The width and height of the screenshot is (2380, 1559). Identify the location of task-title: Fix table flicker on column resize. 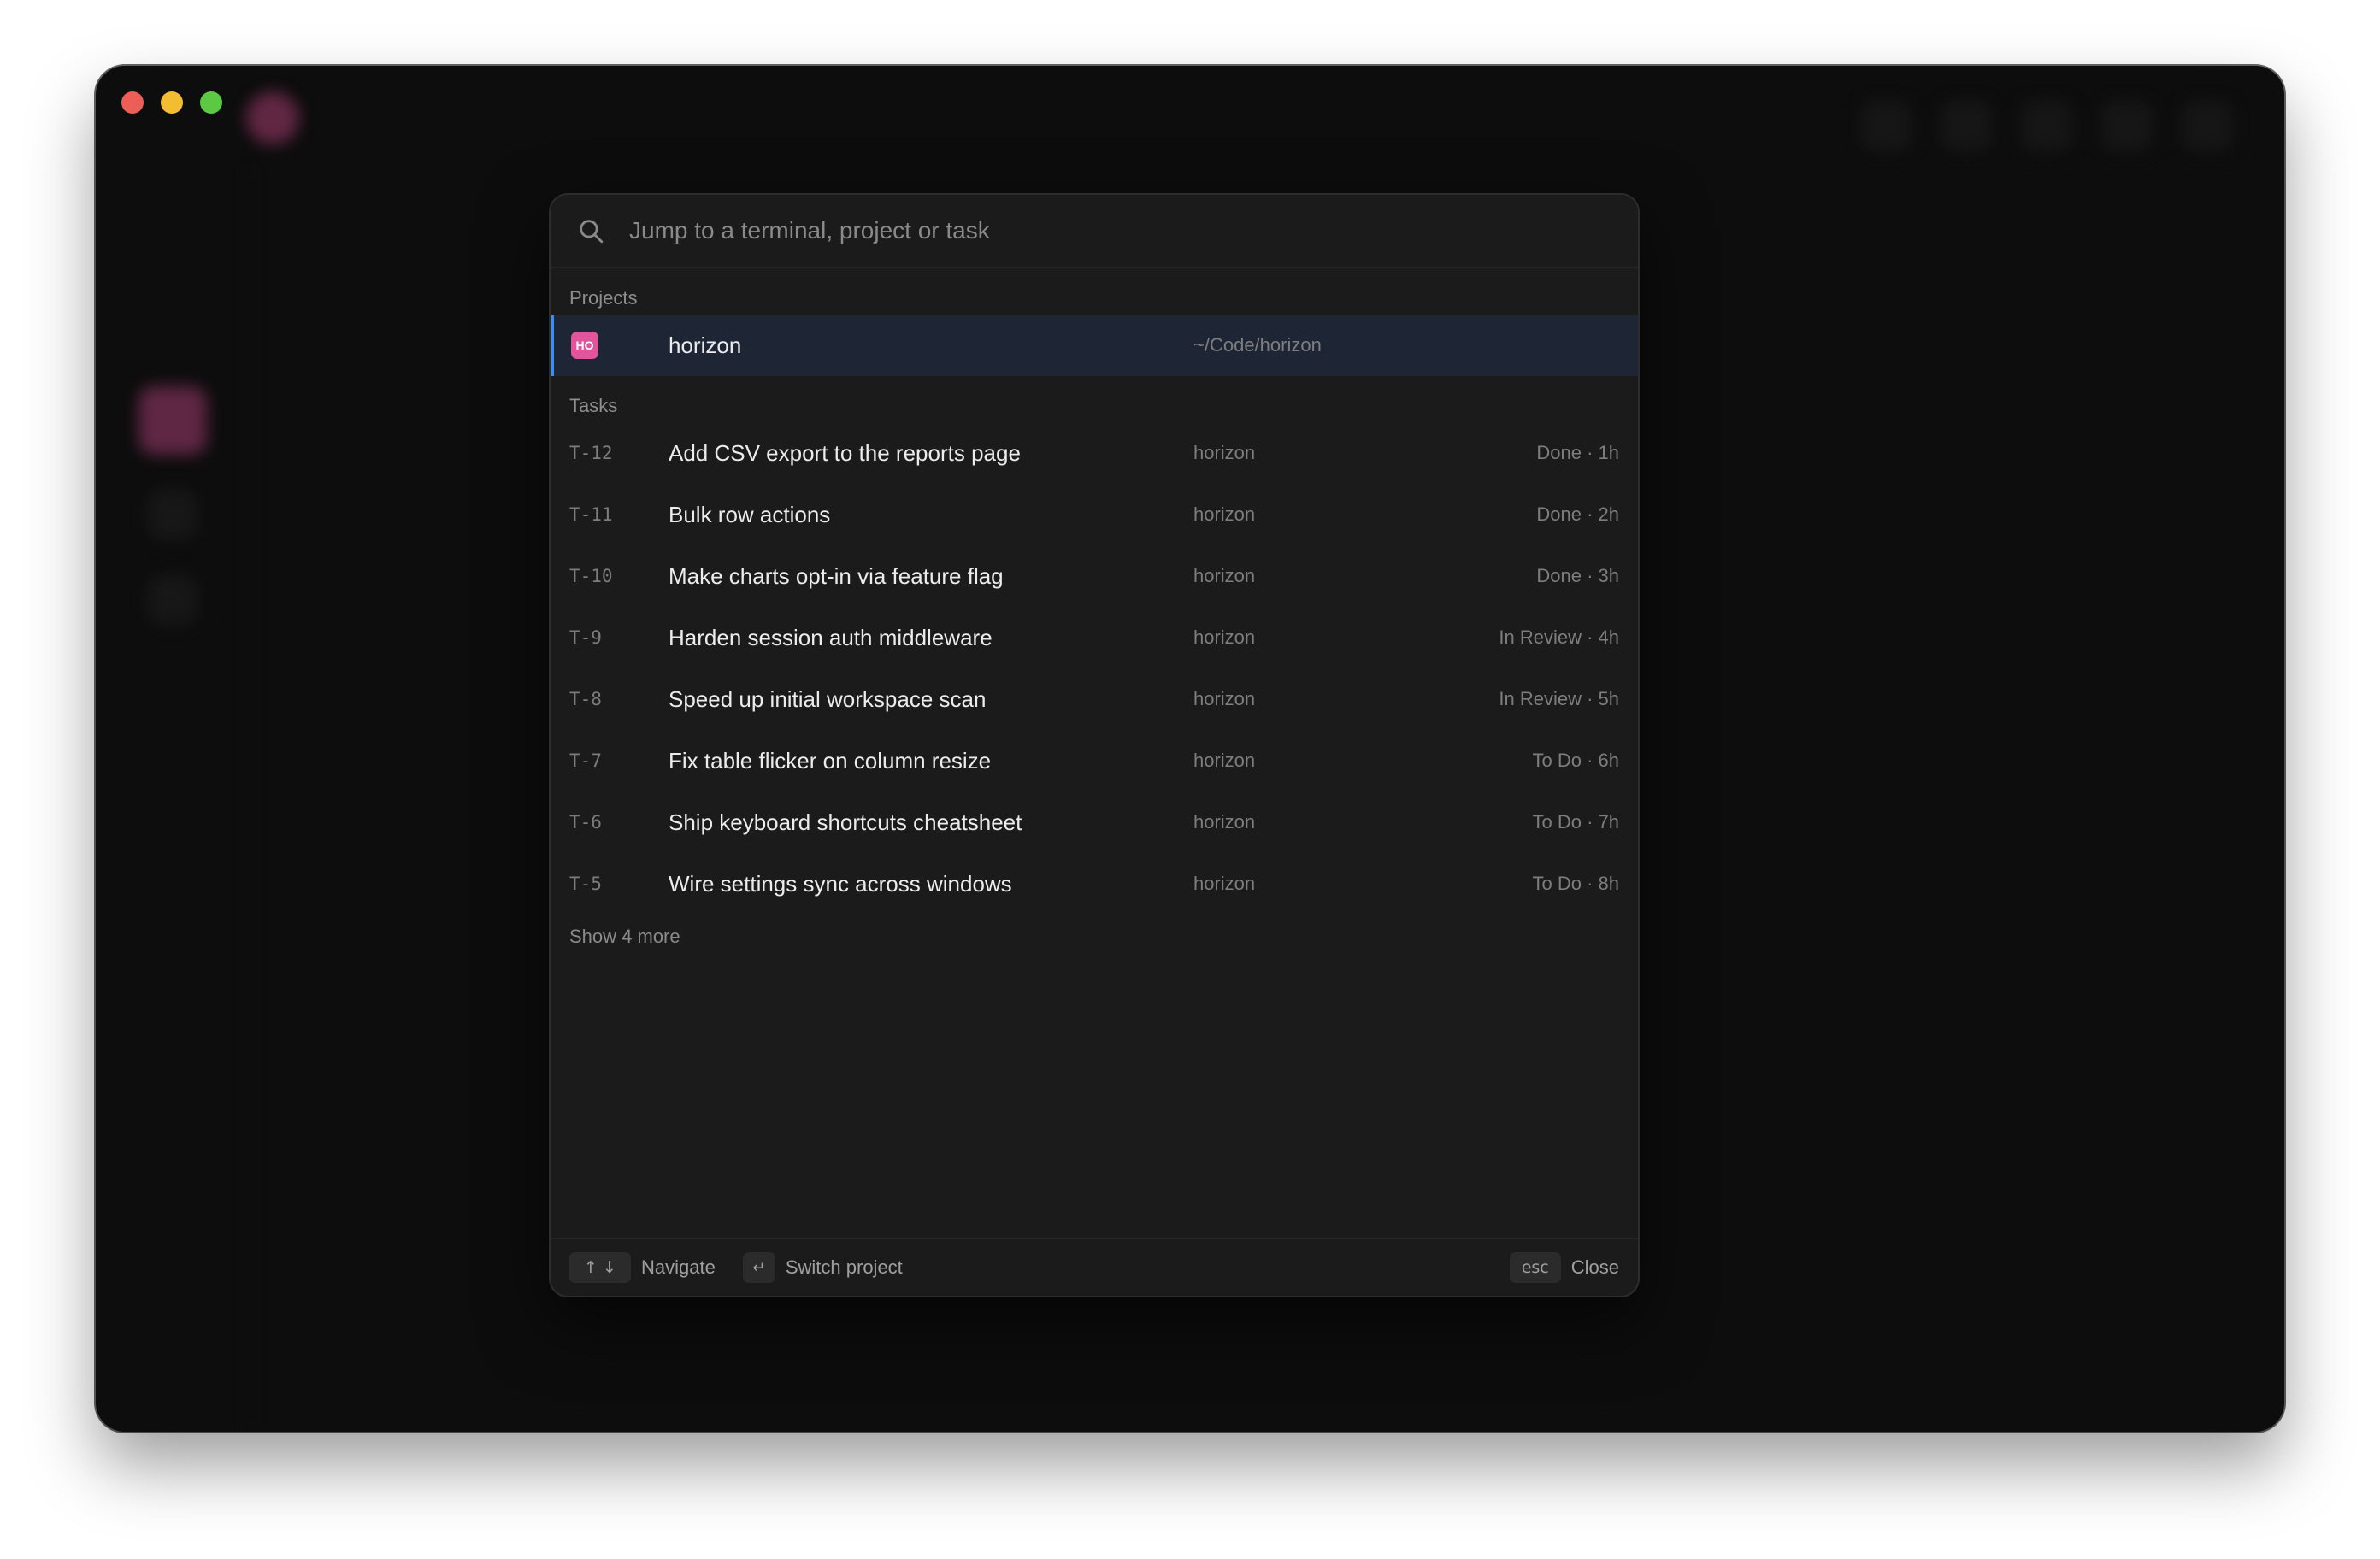
(831, 760).